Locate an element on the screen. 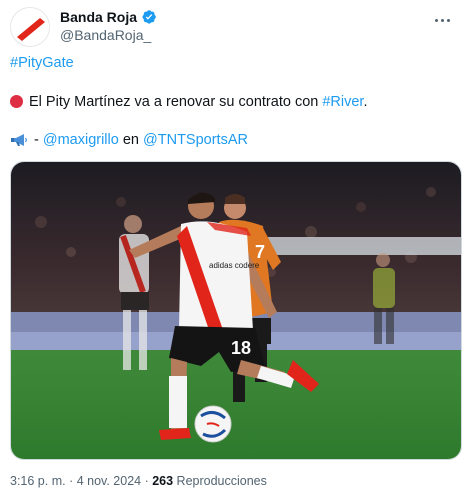  mention-maxigrillo-link: @maxigrillo is located at coordinates (81, 140).